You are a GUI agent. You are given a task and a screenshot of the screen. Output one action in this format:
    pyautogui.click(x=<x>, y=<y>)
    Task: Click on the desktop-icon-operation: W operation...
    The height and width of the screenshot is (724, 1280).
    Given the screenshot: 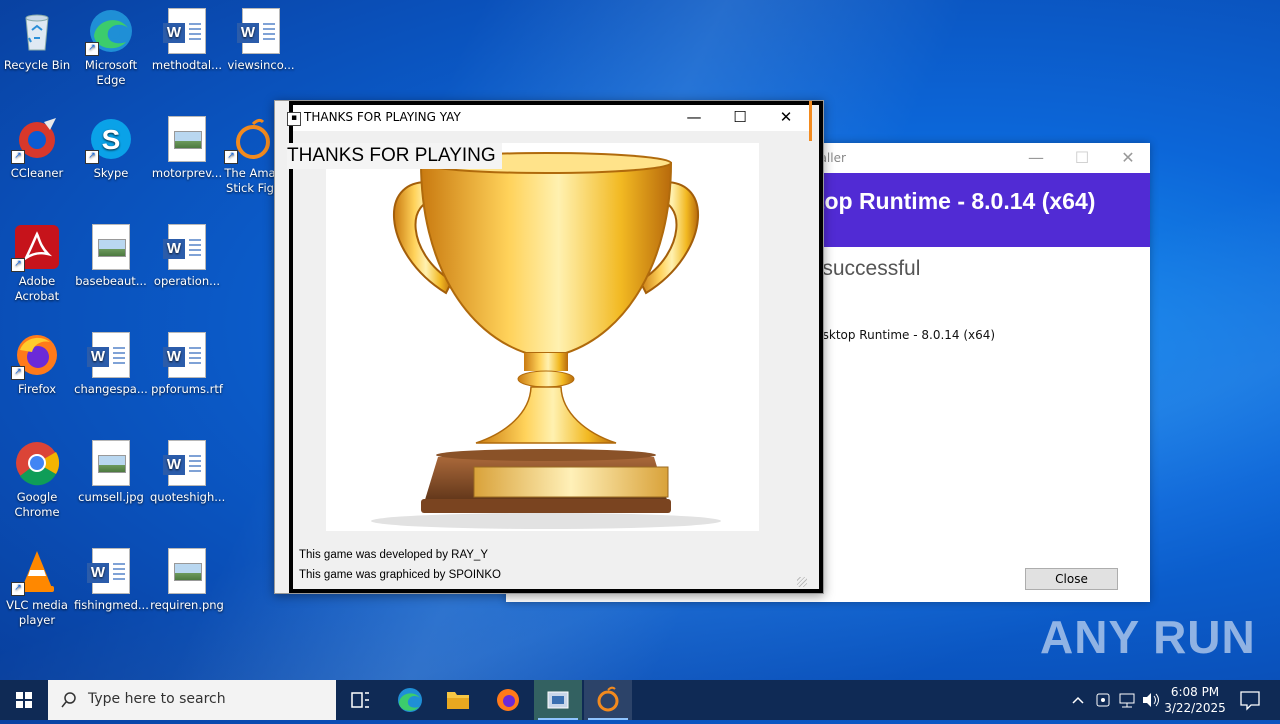 What is the action you would take?
    pyautogui.click(x=187, y=256)
    